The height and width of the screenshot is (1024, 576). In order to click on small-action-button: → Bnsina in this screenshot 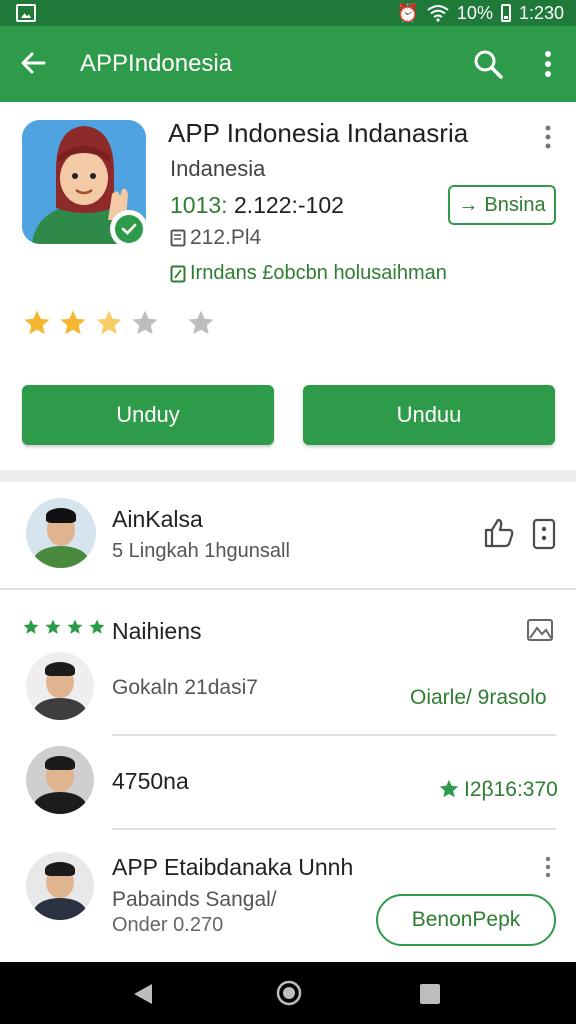, I will do `click(502, 205)`.